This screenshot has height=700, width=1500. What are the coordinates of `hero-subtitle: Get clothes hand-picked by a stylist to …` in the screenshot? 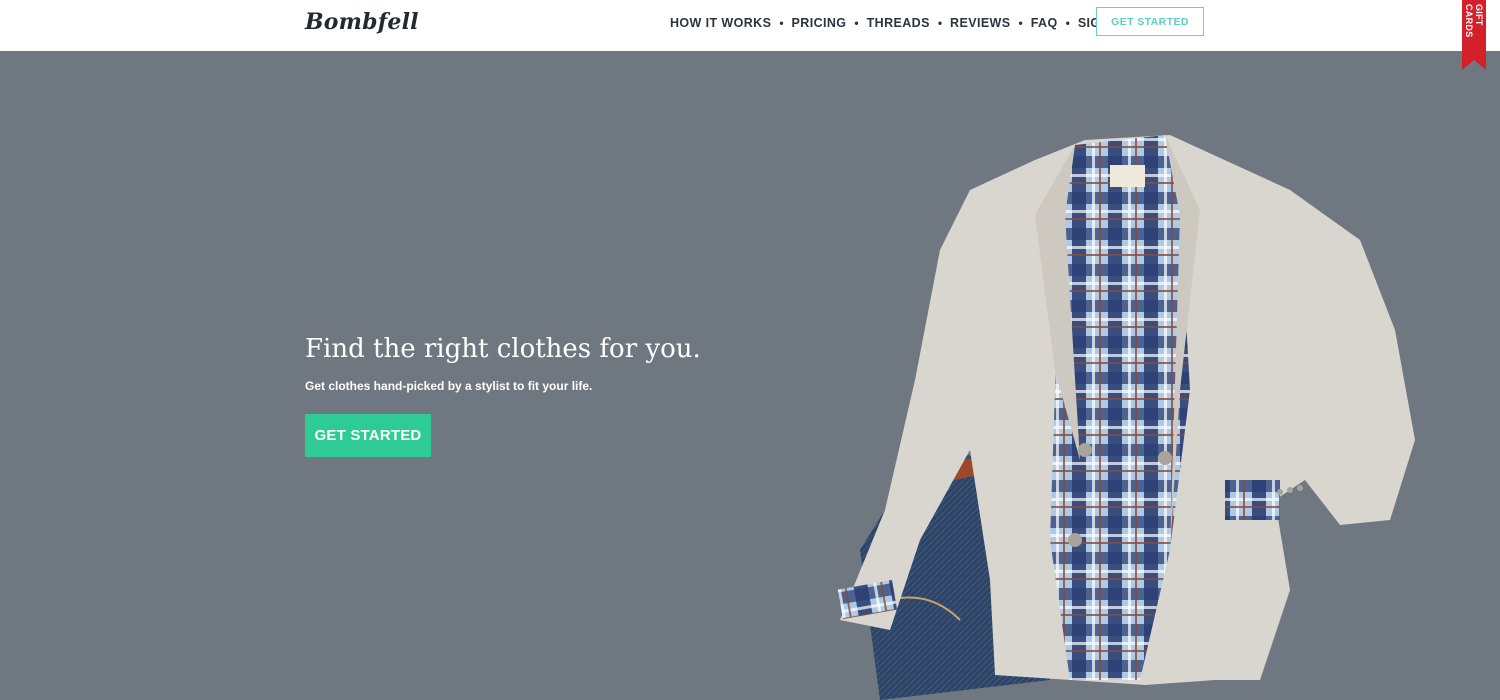 It's located at (449, 386).